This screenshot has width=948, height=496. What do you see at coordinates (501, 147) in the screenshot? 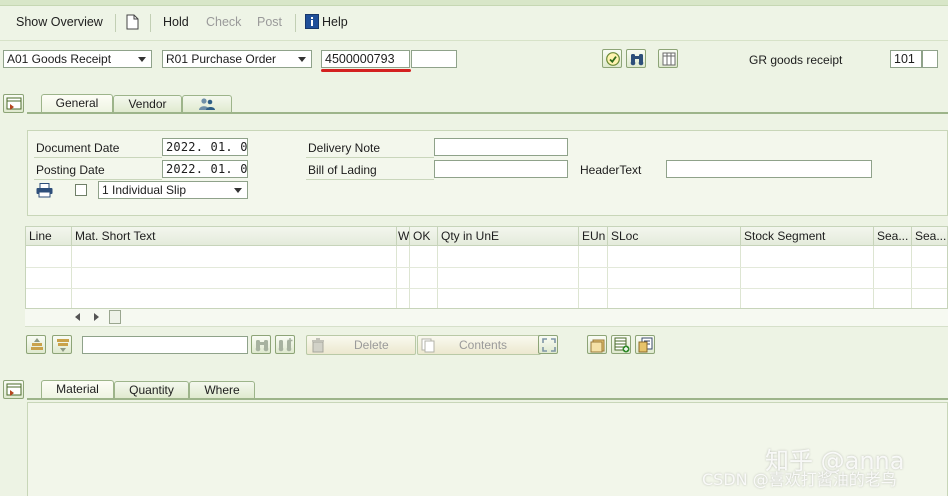
I see `delivery-note-input` at bounding box center [501, 147].